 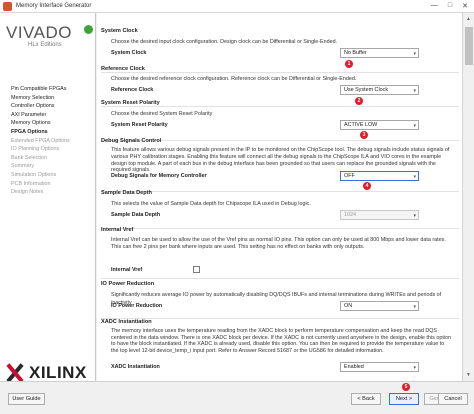 What do you see at coordinates (379, 306) in the screenshot?
I see `io-power-reduction-dropdown: ON ▾` at bounding box center [379, 306].